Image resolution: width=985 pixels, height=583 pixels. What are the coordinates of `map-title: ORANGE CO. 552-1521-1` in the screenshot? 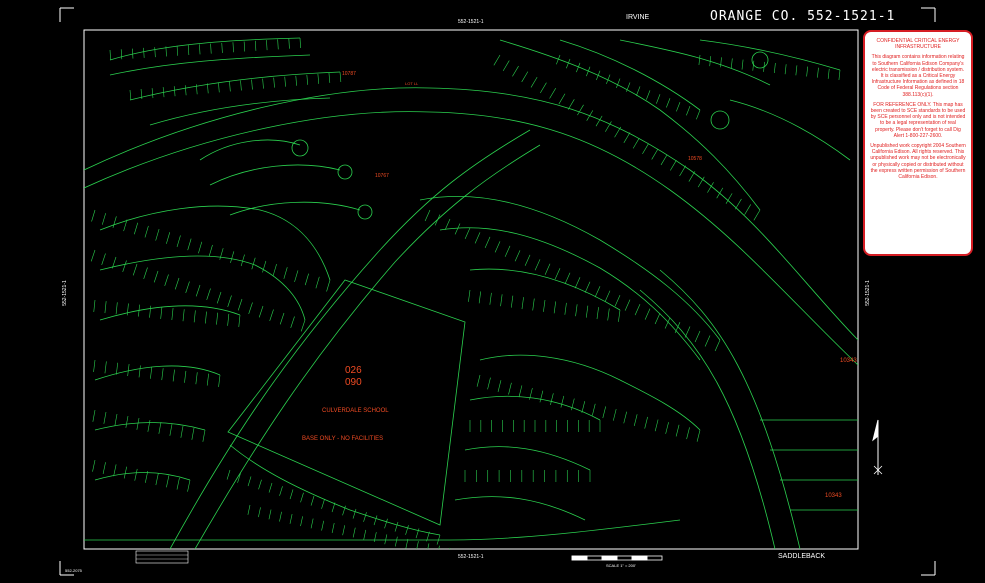 It's located at (803, 16).